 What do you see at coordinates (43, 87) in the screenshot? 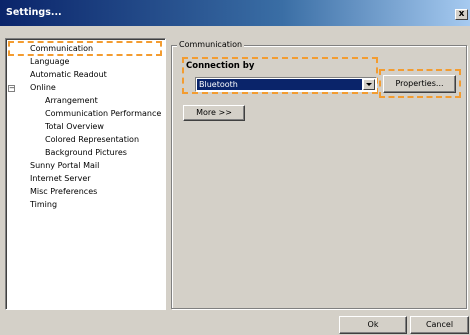
I see `nav-item-online: Online` at bounding box center [43, 87].